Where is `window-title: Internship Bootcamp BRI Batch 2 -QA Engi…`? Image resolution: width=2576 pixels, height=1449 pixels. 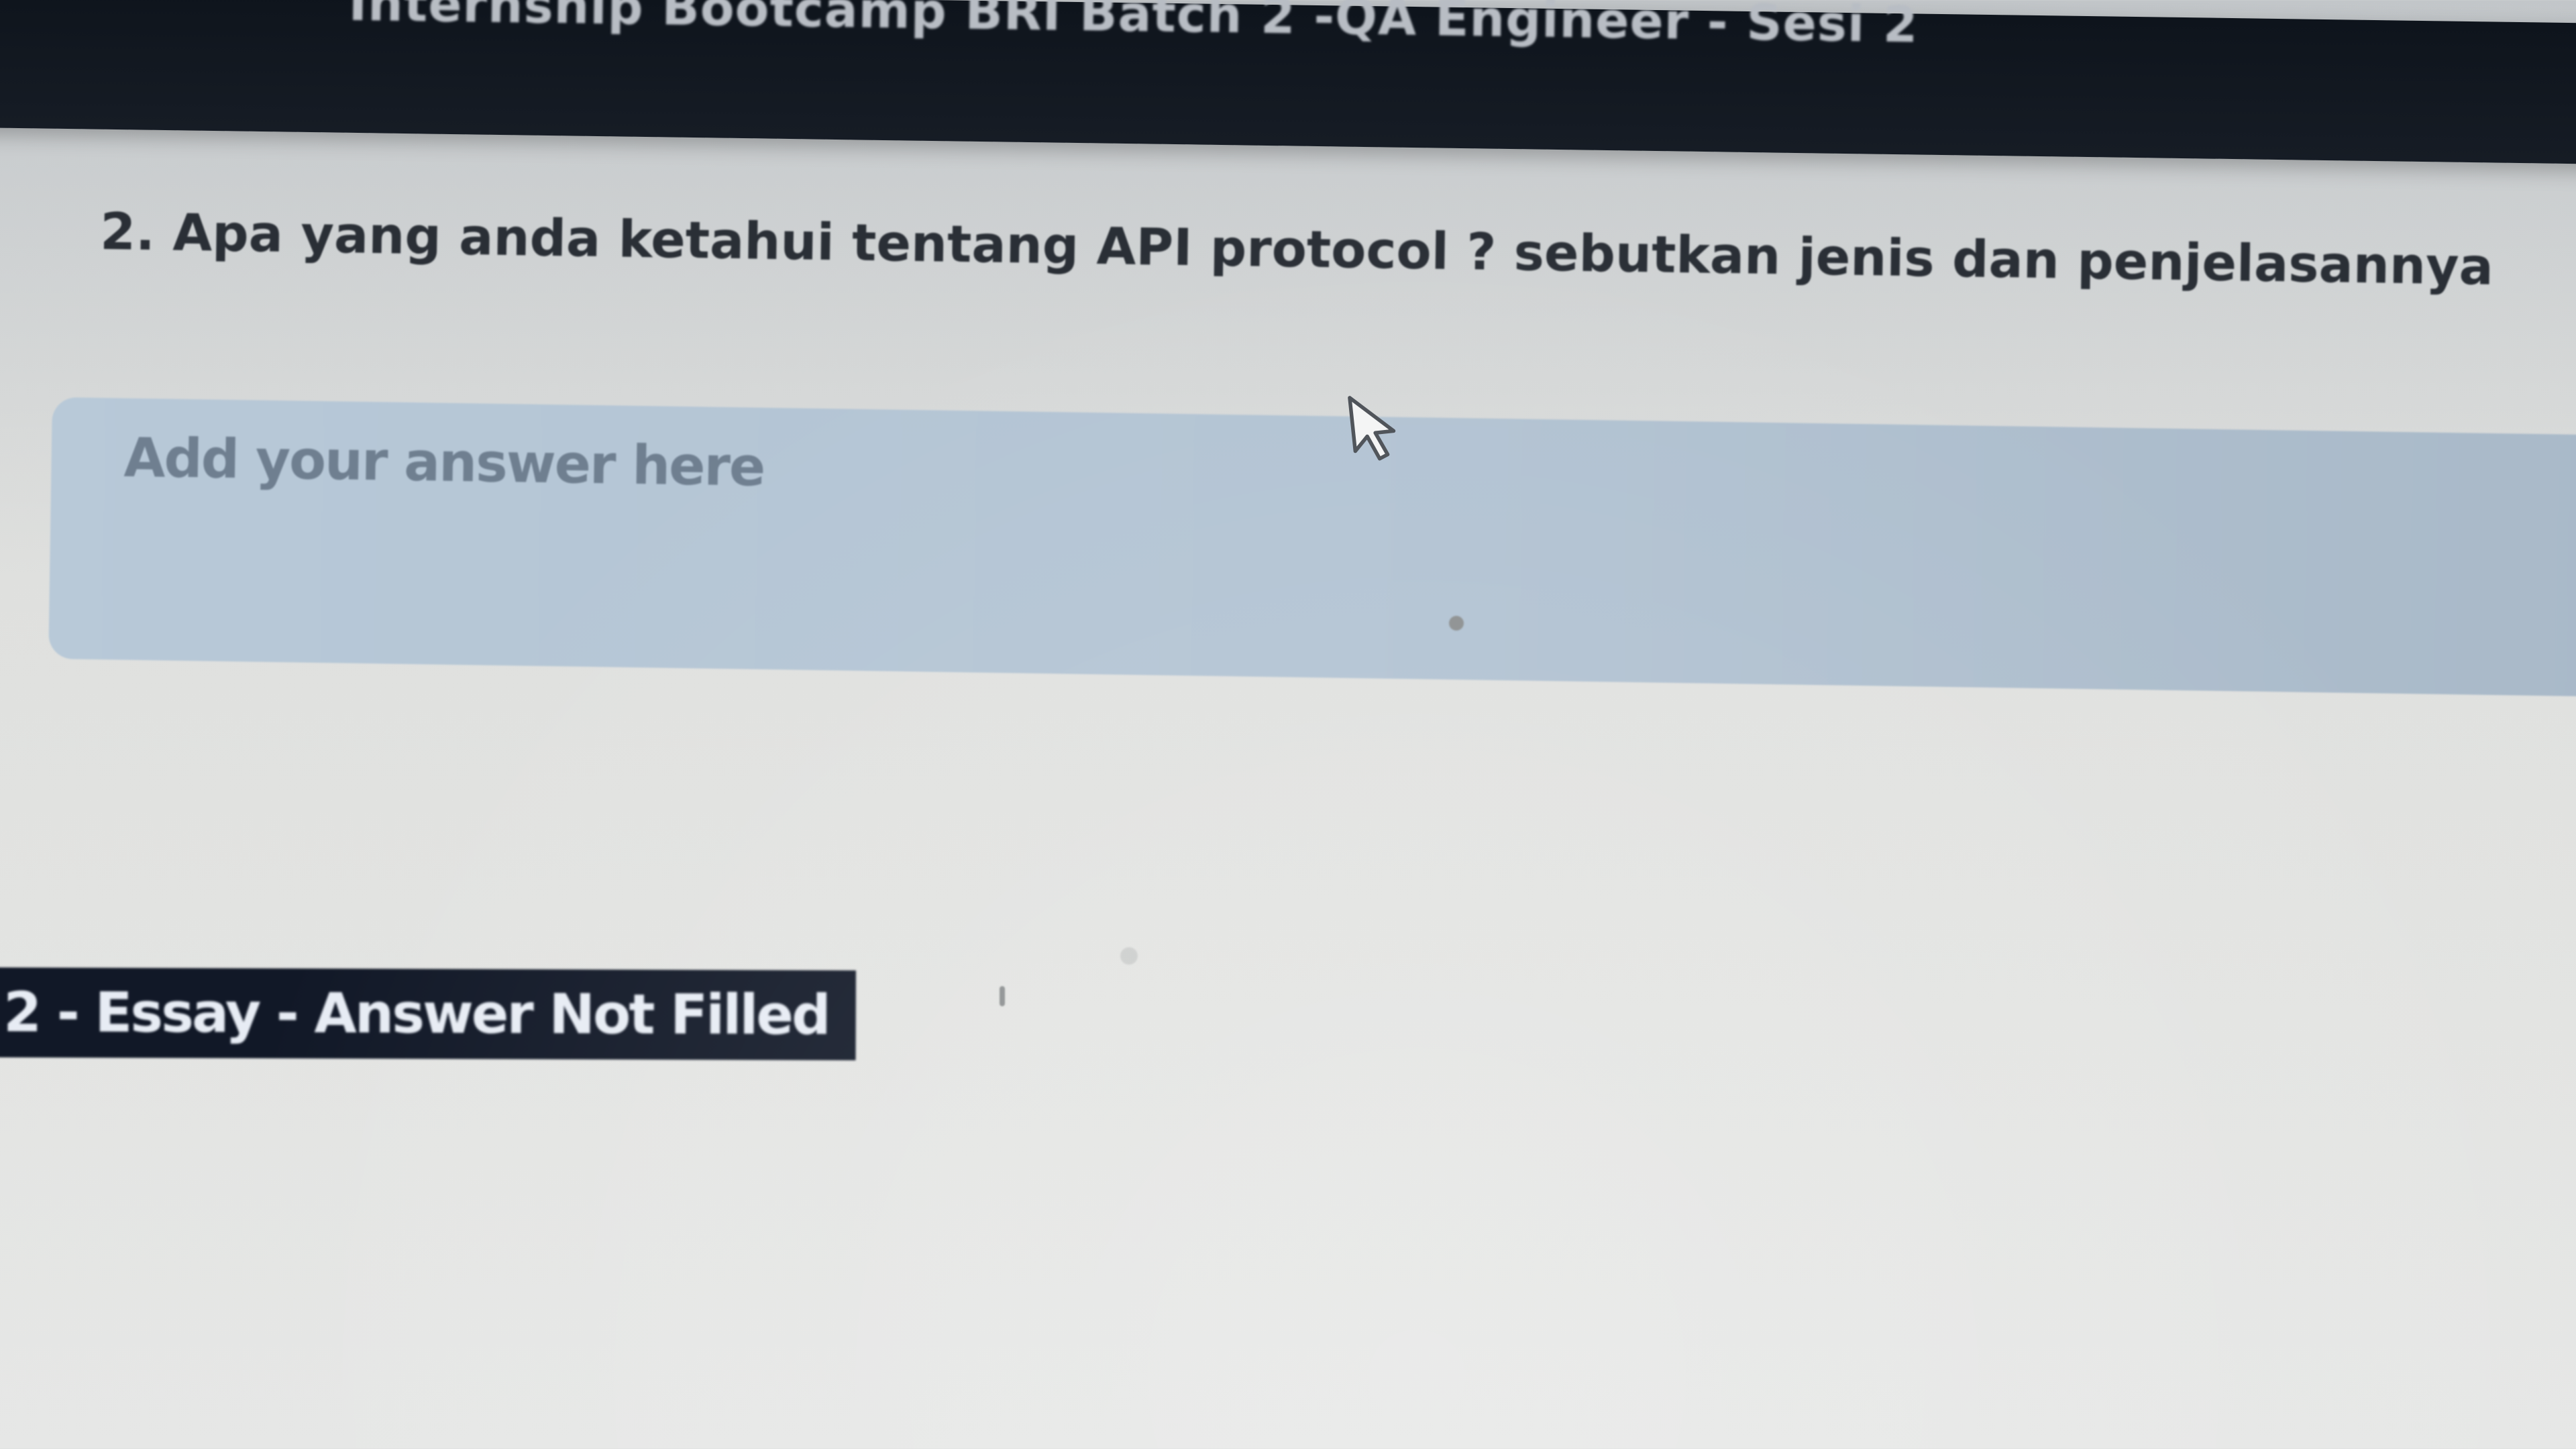 window-title: Internship Bootcamp BRI Batch 2 -QA Engi… is located at coordinates (1133, 27).